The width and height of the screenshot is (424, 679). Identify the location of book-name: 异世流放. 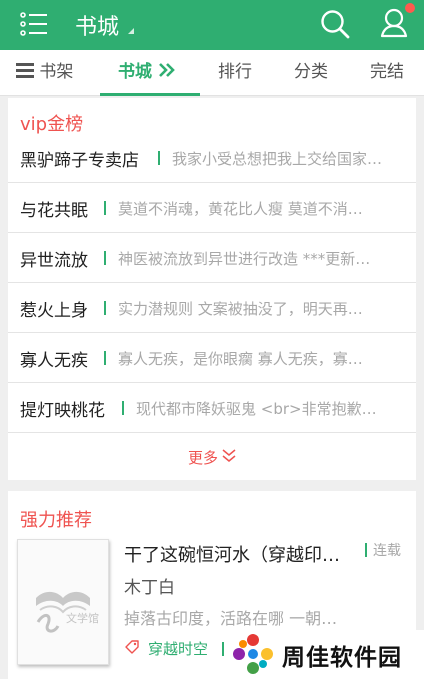
(54, 261).